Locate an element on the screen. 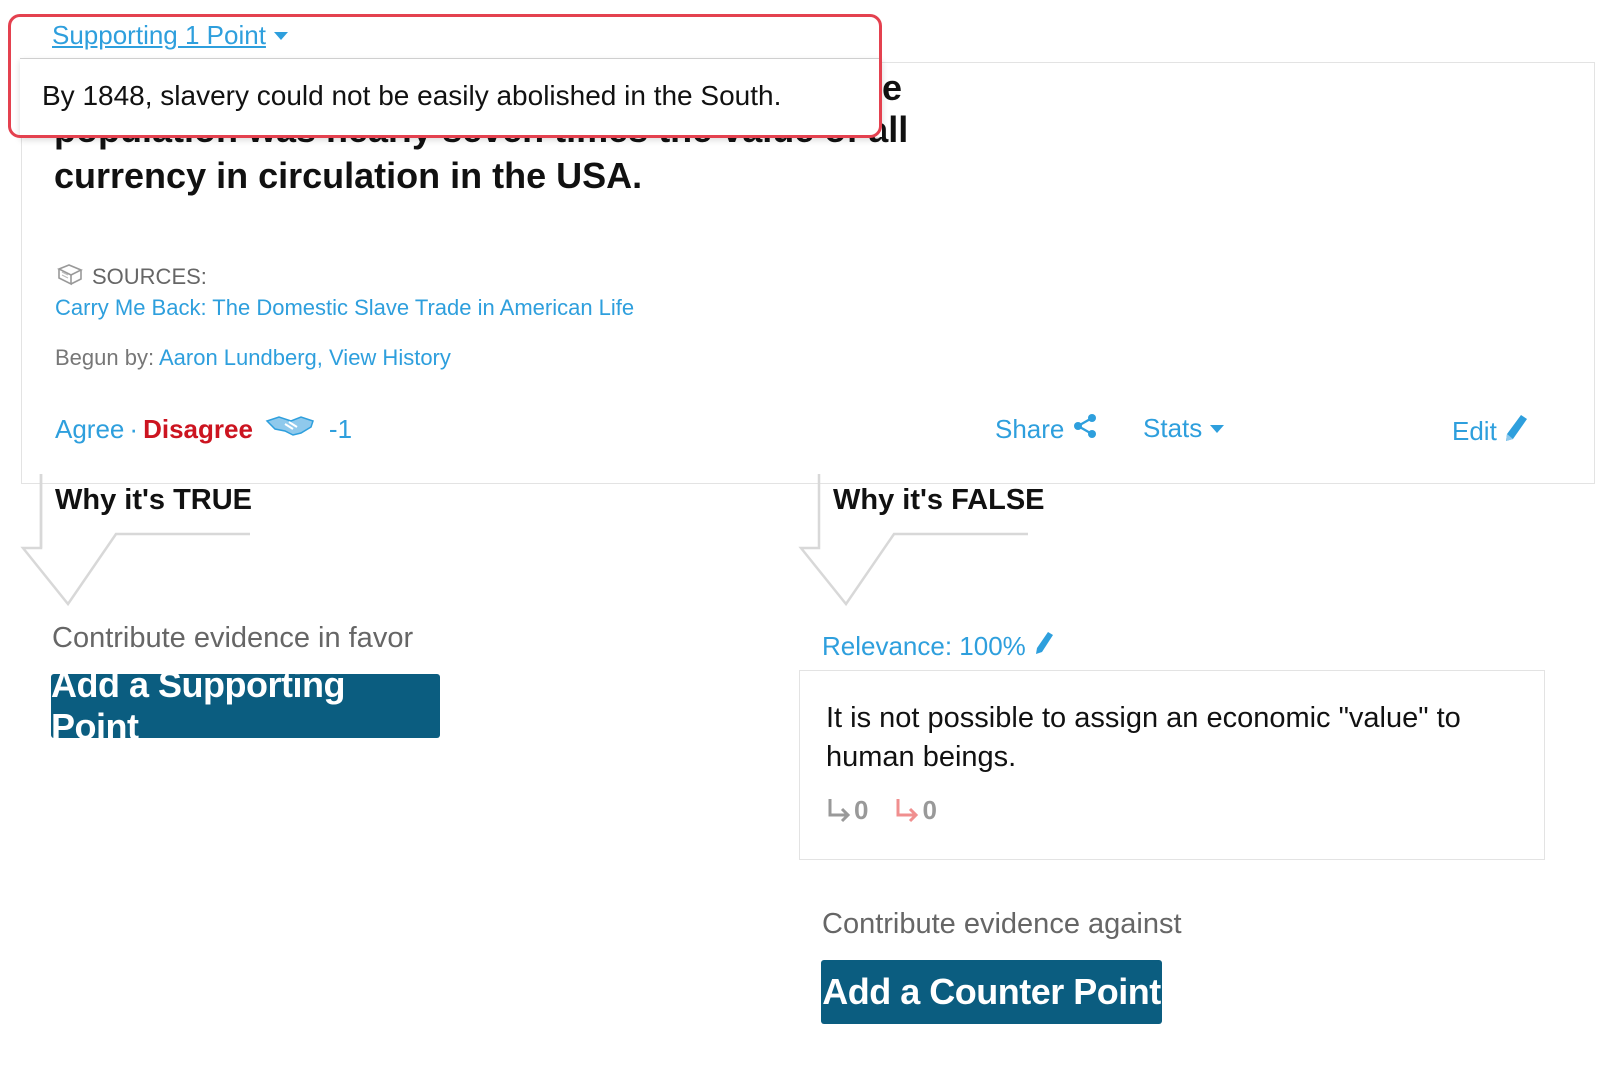  supporting-count: 0 is located at coordinates (847, 810).